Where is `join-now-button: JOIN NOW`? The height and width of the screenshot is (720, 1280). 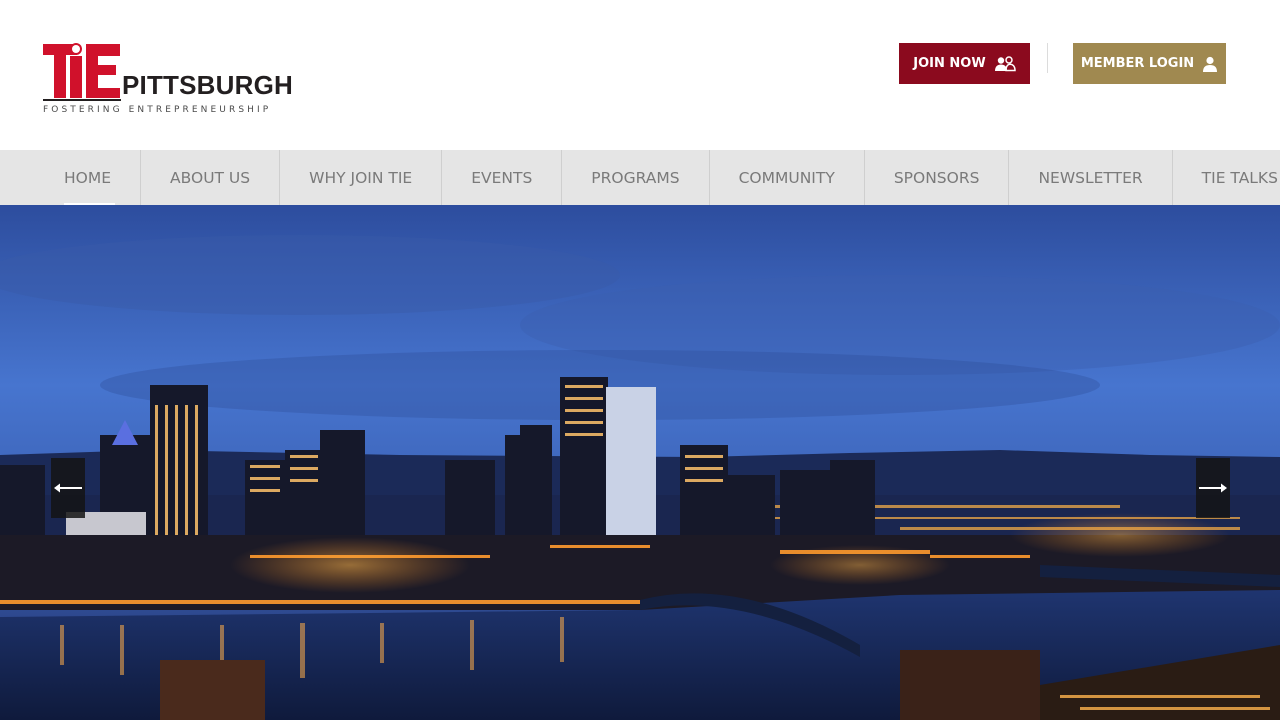
join-now-button: JOIN NOW is located at coordinates (964, 63).